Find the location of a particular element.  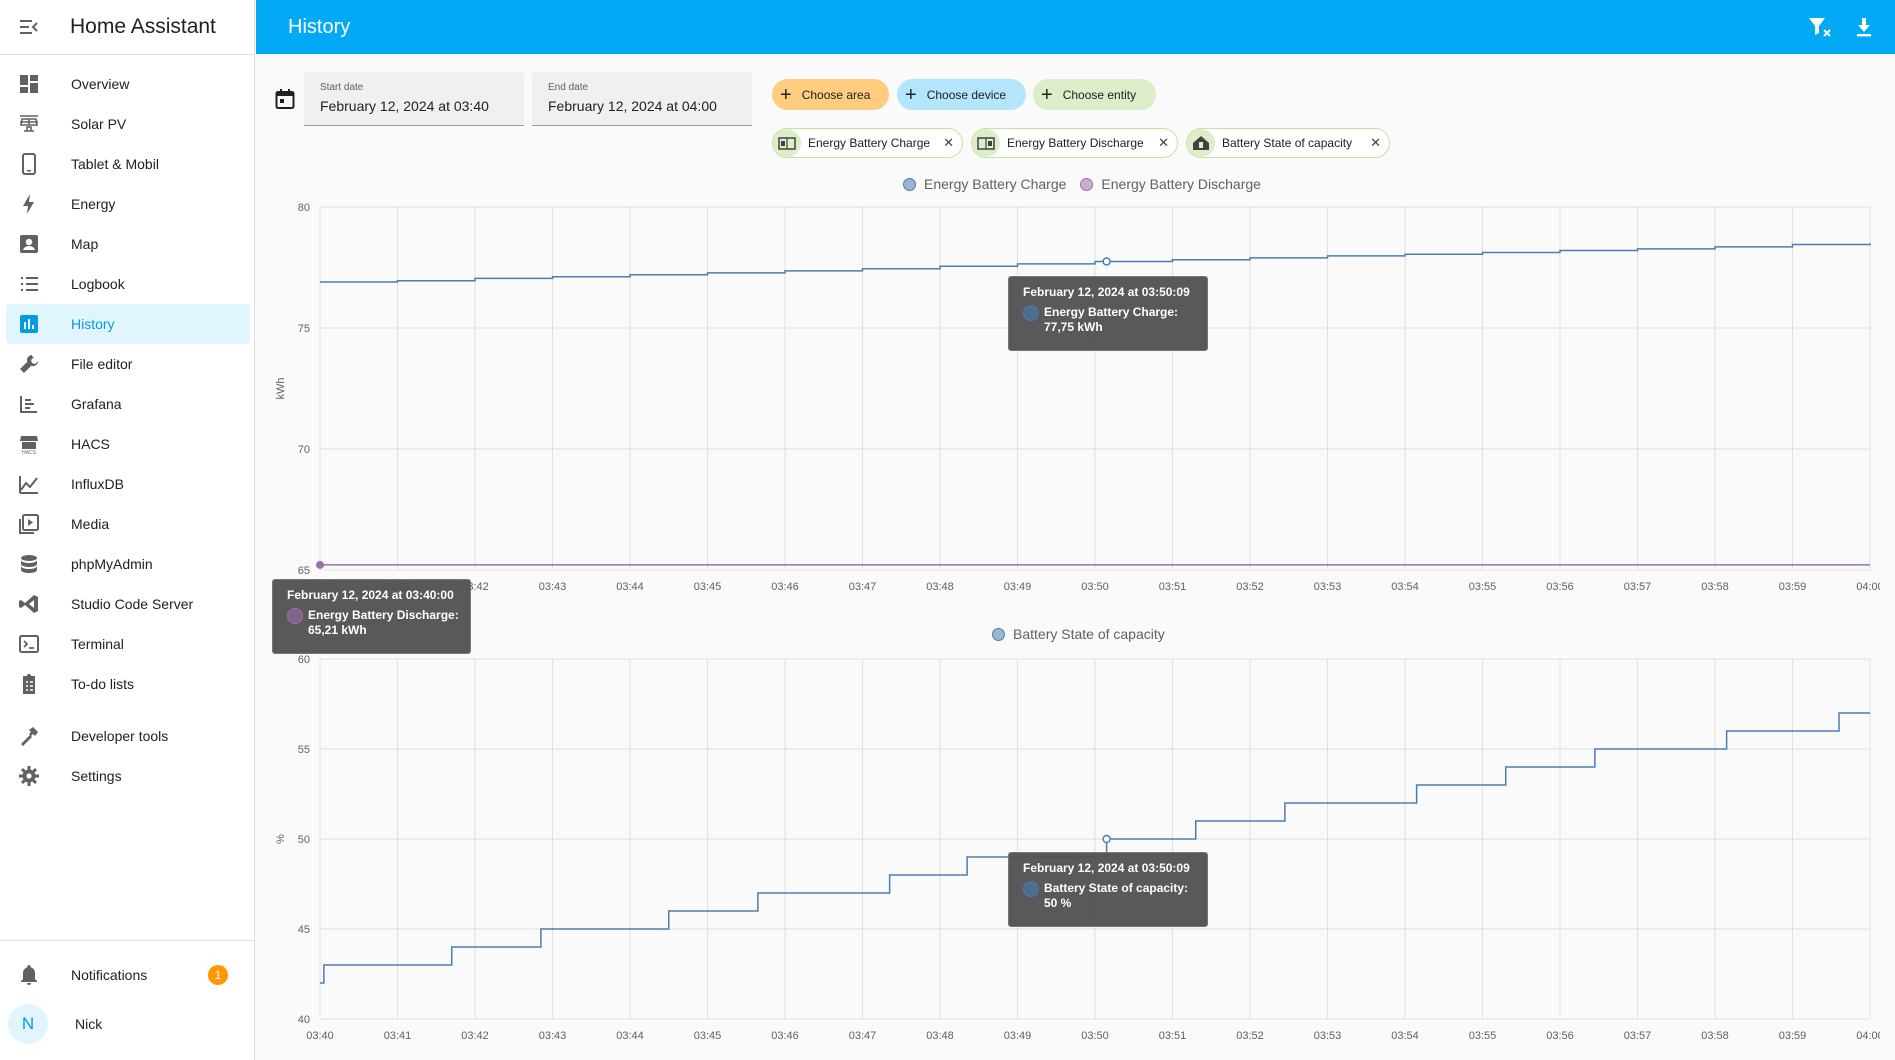

top-app-bar: History is located at coordinates (1075, 27).